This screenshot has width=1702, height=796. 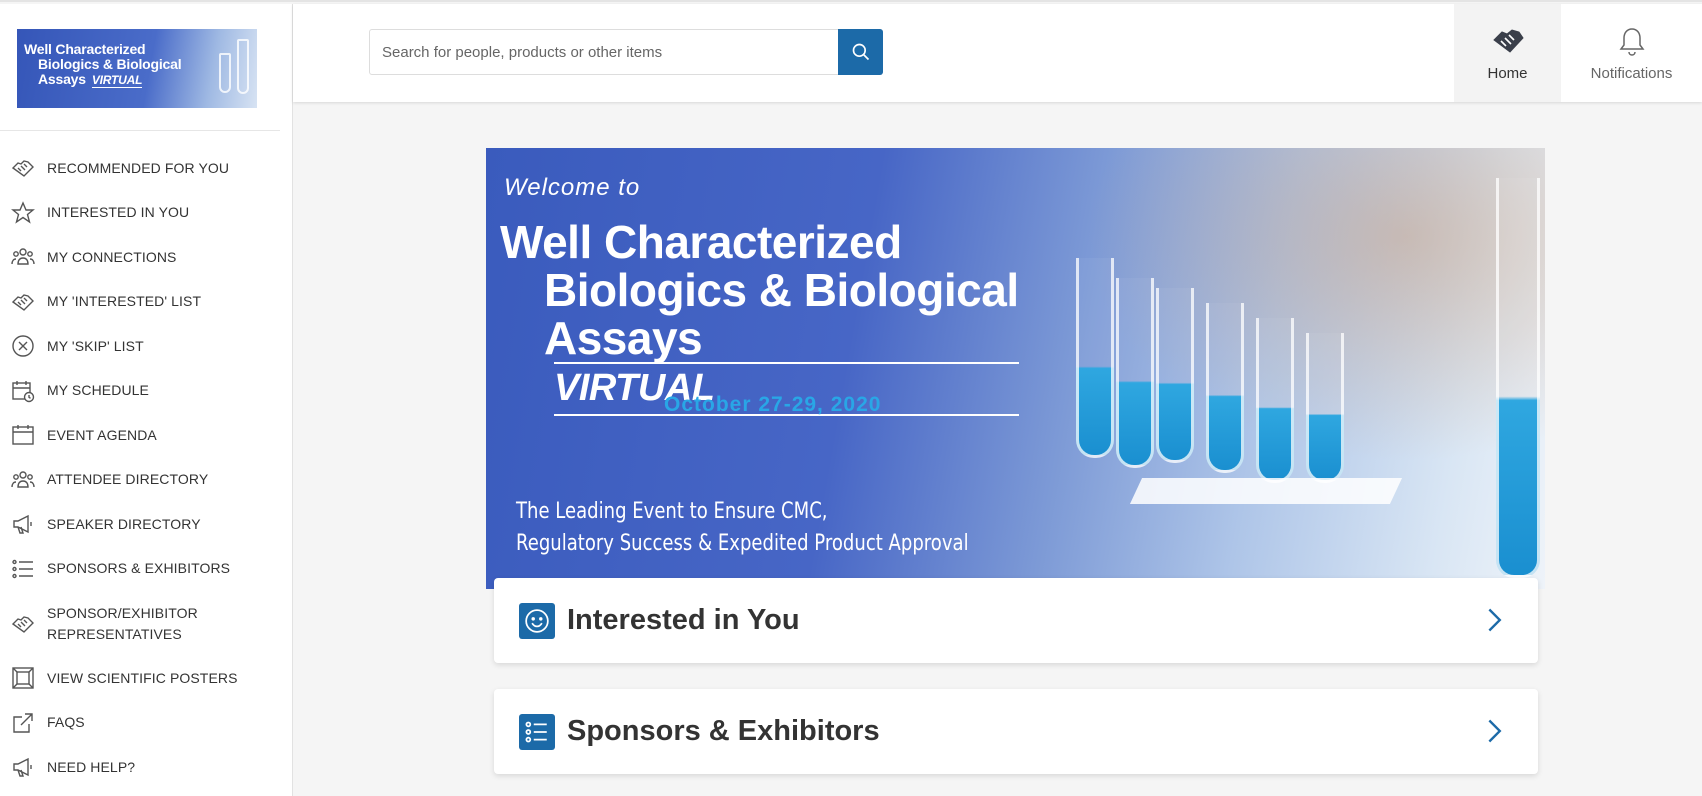 I want to click on close-circle-icon, so click(x=23, y=346).